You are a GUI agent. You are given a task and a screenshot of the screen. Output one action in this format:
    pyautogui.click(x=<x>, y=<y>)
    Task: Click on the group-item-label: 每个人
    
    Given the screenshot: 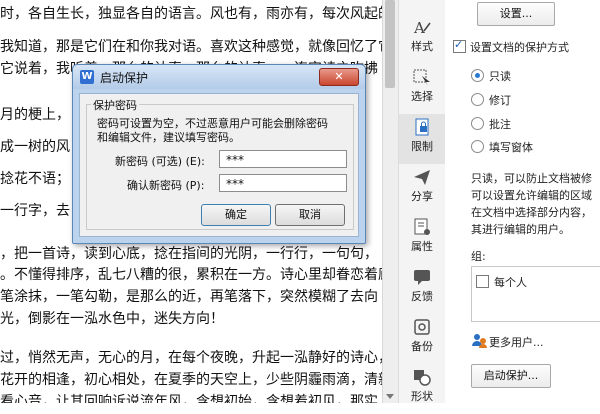 What is the action you would take?
    pyautogui.click(x=510, y=282)
    